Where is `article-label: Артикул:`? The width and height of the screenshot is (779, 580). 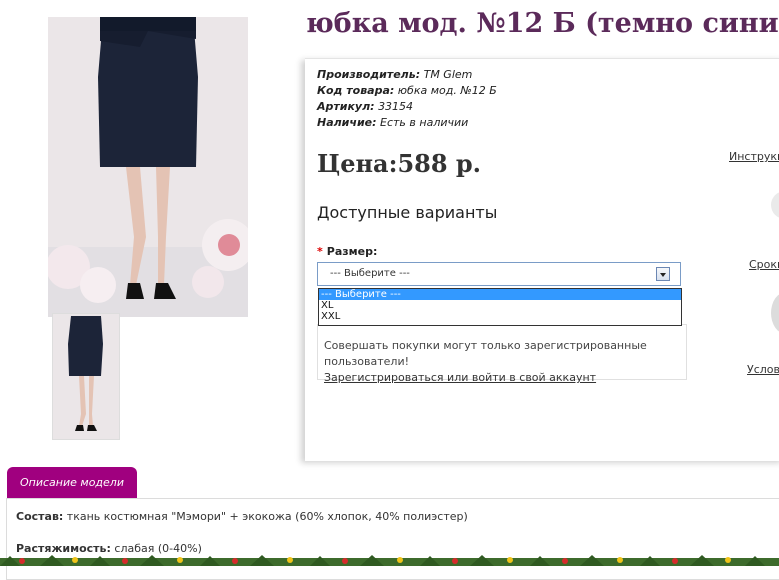
article-label: Артикул: is located at coordinates (346, 106).